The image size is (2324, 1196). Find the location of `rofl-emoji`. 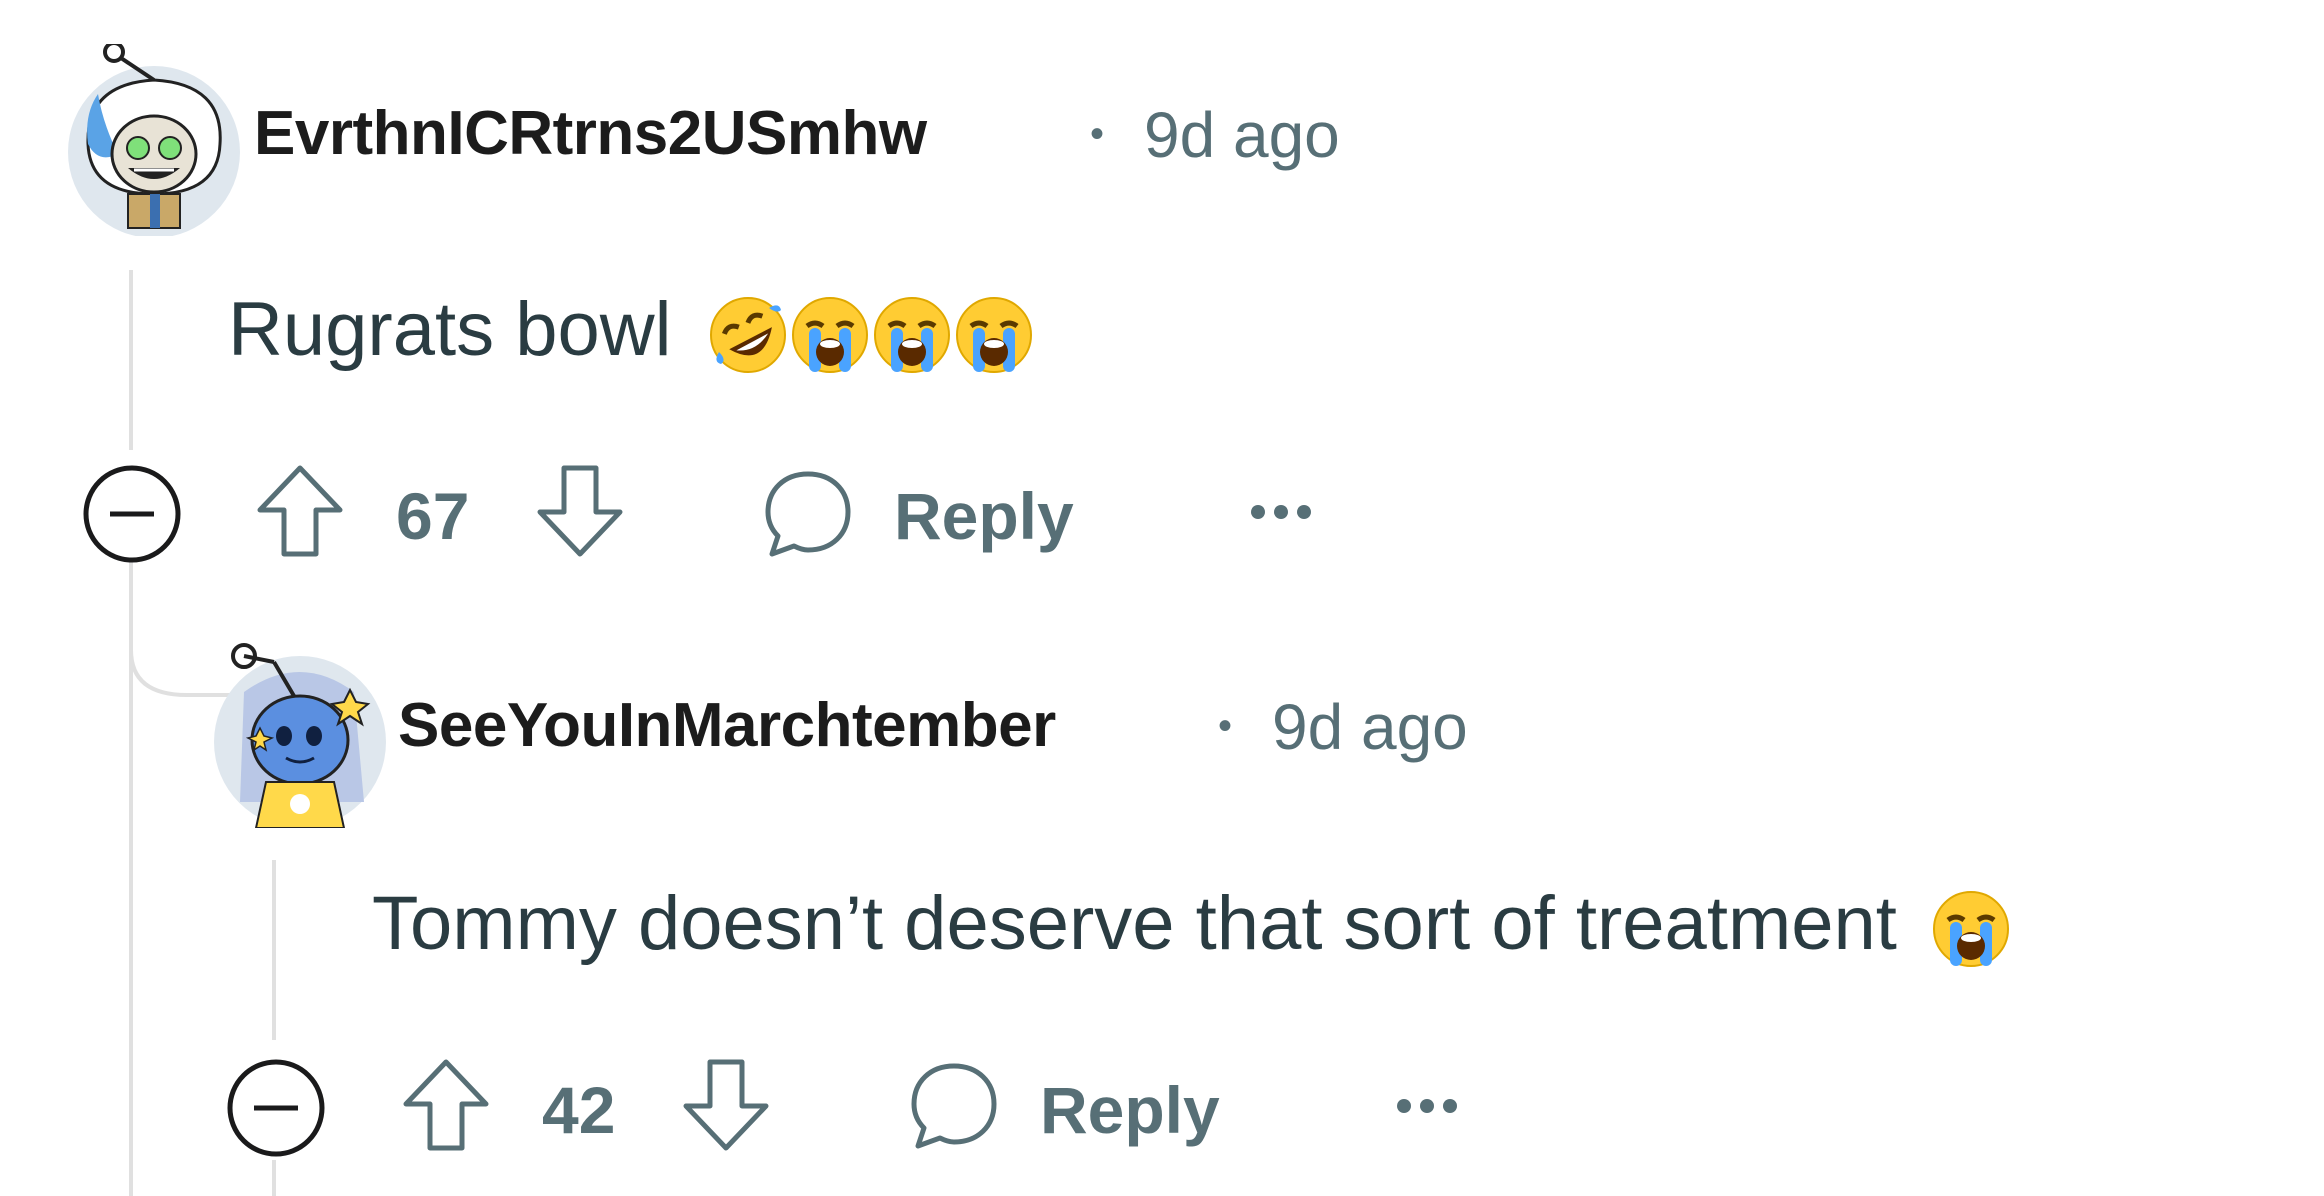

rofl-emoji is located at coordinates (747, 334).